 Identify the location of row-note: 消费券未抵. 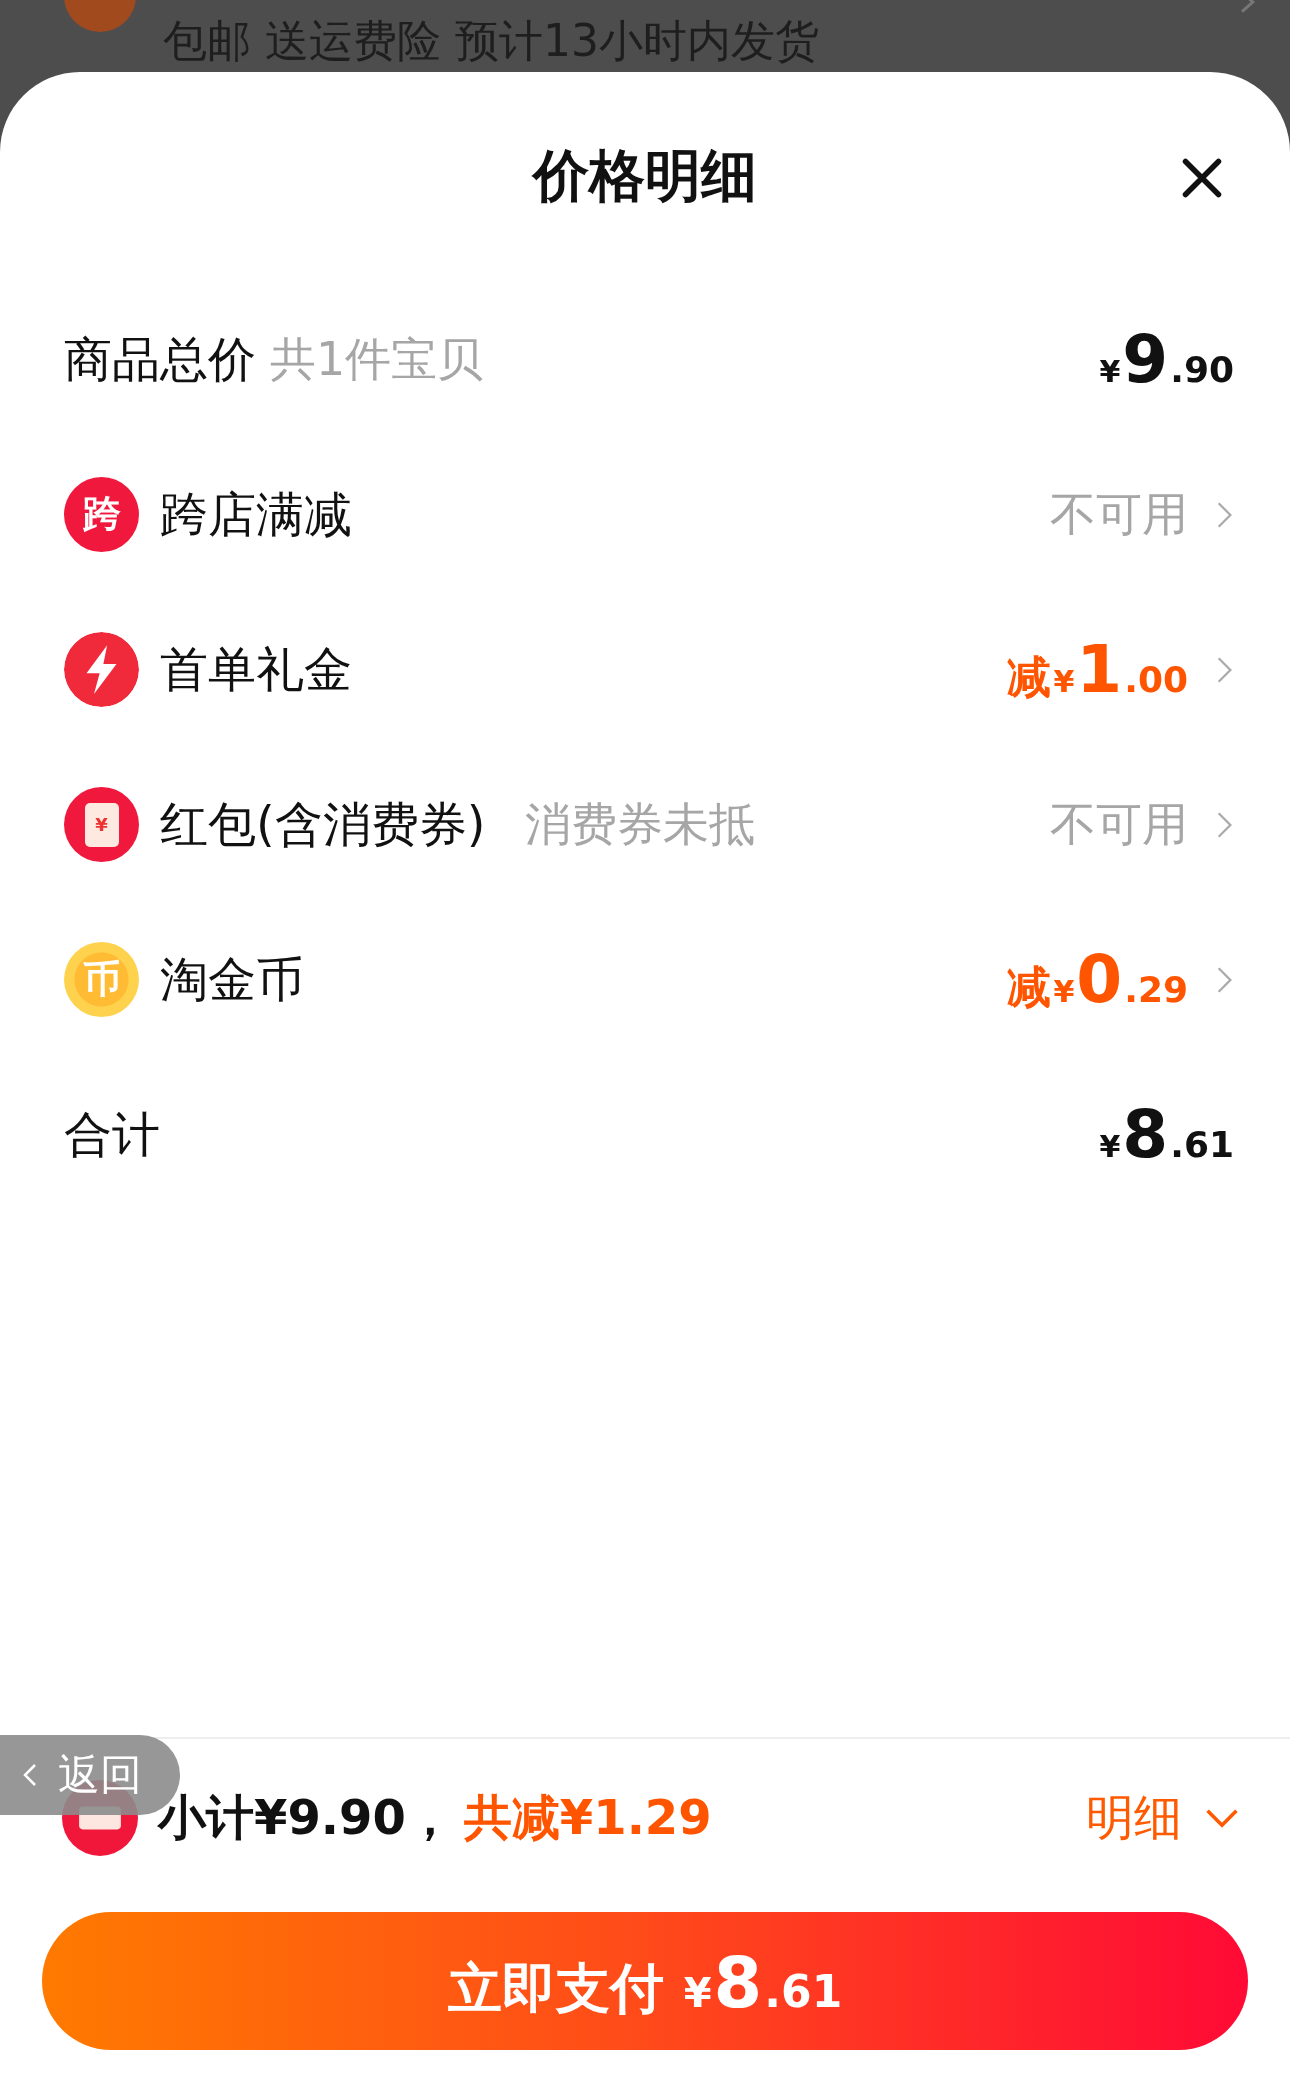
(640, 824).